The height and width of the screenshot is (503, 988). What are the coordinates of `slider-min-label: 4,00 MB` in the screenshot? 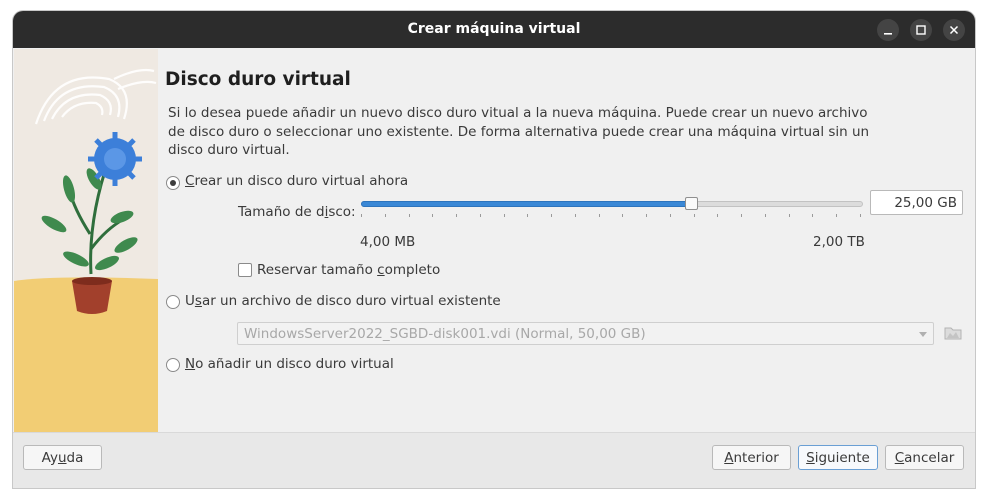 It's located at (388, 242).